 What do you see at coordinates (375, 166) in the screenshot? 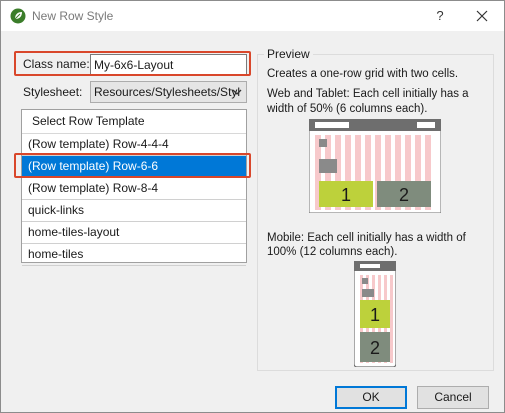
I see `desktop-layout-preview: 1 2` at bounding box center [375, 166].